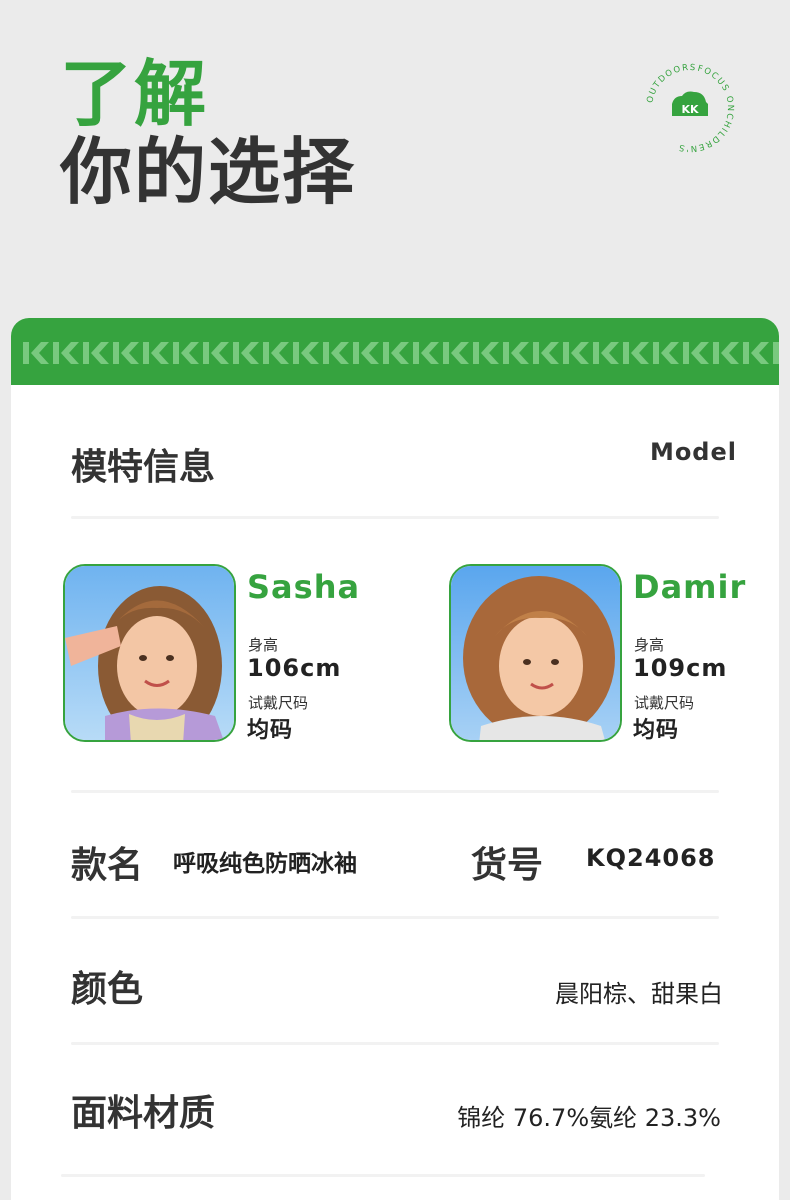  I want to click on title-line-1: 了解, so click(134, 94).